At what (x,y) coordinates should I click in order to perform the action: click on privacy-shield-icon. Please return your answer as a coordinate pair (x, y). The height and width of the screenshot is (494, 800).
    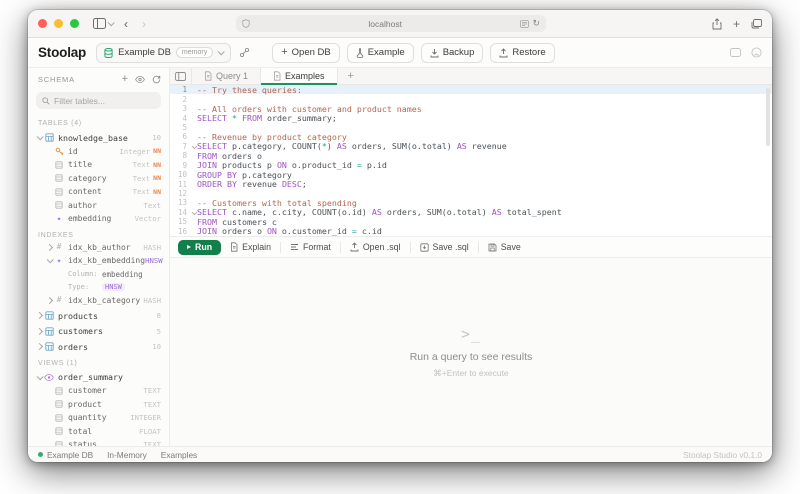
    Looking at the image, I should click on (246, 23).